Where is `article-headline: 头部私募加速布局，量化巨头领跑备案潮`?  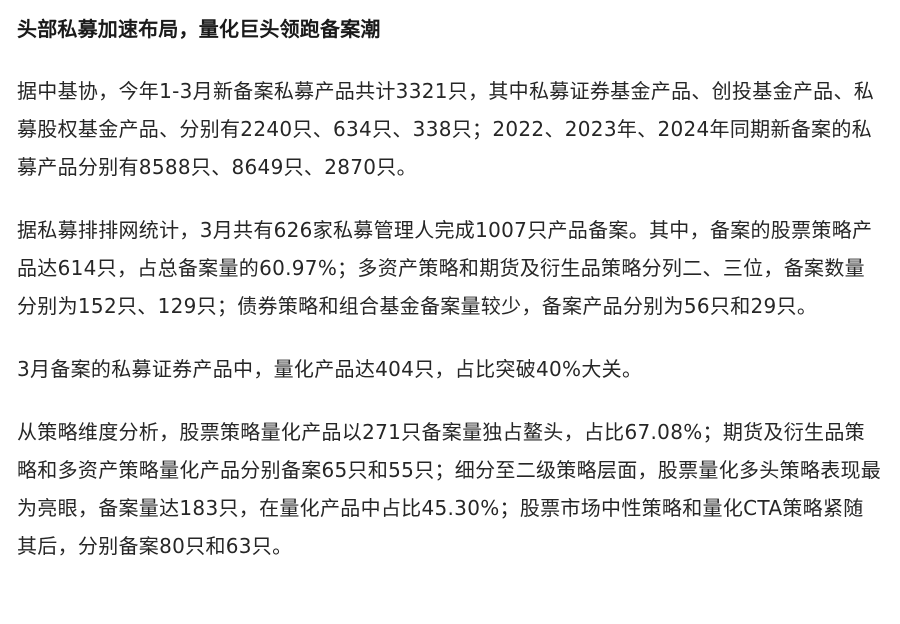
article-headline: 头部私募加速布局，量化巨头领跑备案潮 is located at coordinates (199, 29).